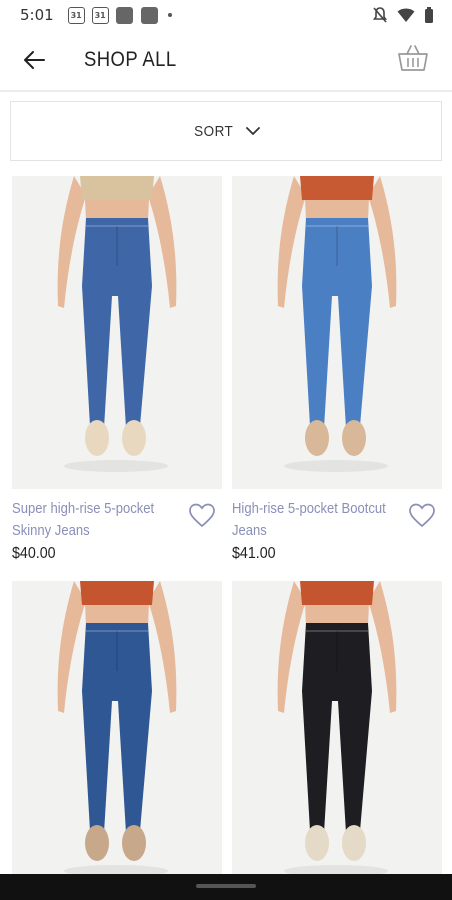 The height and width of the screenshot is (900, 452). I want to click on status-time: 5:01, so click(37, 15).